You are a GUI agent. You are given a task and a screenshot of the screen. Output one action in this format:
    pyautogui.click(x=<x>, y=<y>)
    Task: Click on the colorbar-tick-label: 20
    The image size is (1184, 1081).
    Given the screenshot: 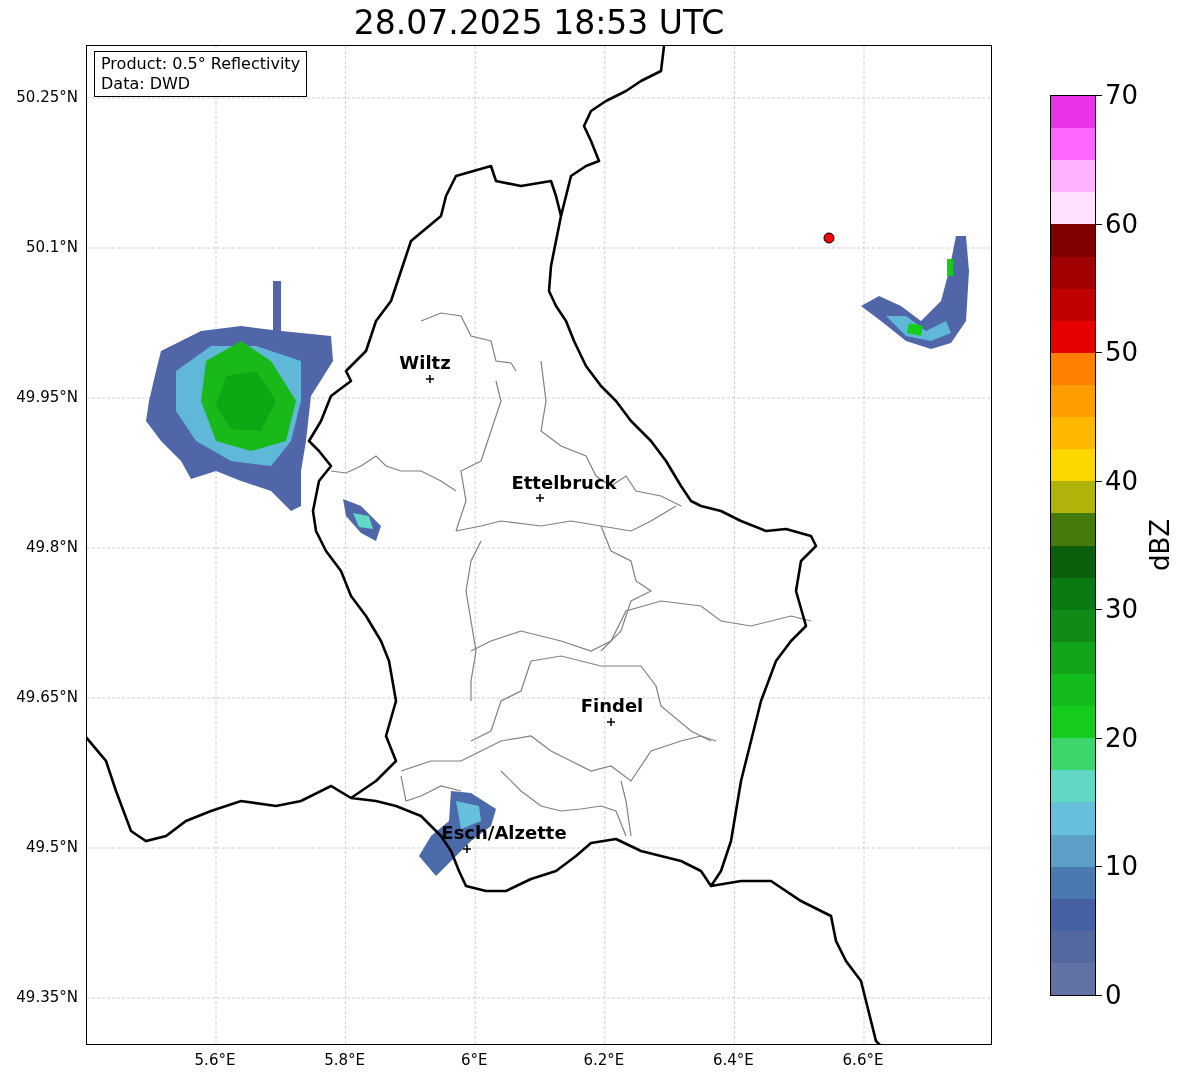 What is the action you would take?
    pyautogui.click(x=1122, y=737)
    